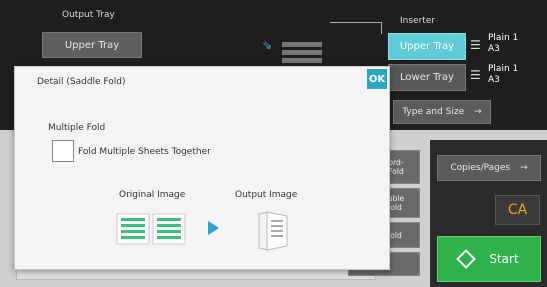 This screenshot has height=287, width=547. What do you see at coordinates (494, 80) in the screenshot?
I see `lower-paper-size: A3` at bounding box center [494, 80].